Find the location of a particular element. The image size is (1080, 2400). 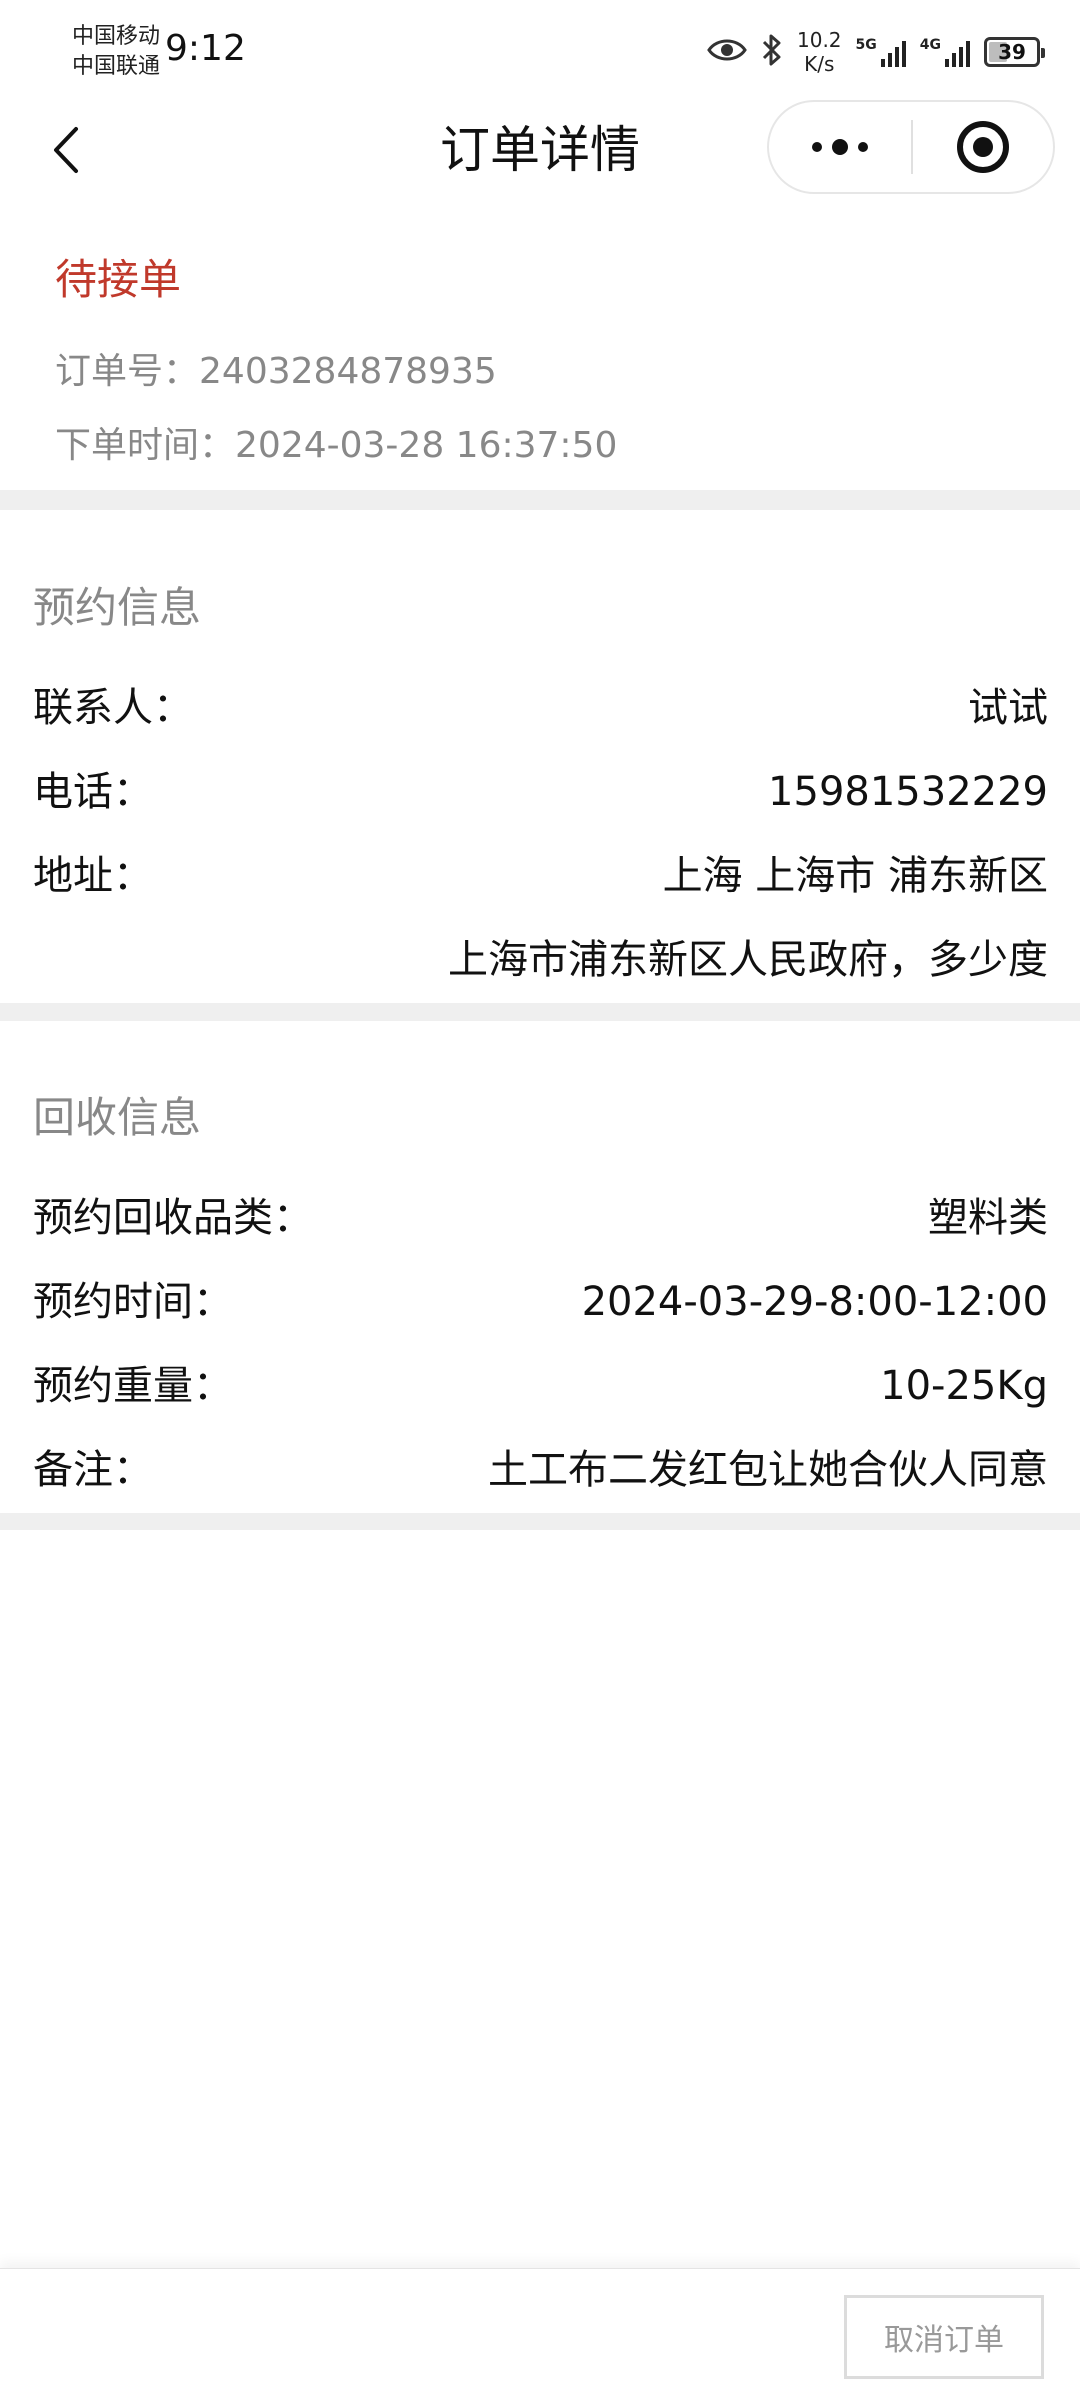

bottom-action-bar: 取消订单 is located at coordinates (540, 2334).